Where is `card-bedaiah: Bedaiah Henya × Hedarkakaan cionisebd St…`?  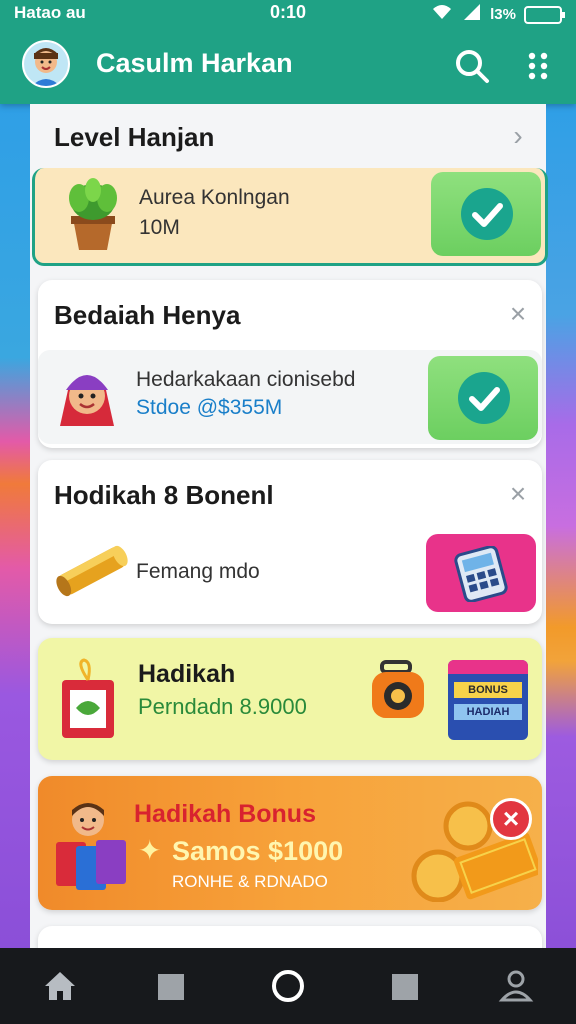 card-bedaiah: Bedaiah Henya × Hedarkakaan cionisebd St… is located at coordinates (290, 364).